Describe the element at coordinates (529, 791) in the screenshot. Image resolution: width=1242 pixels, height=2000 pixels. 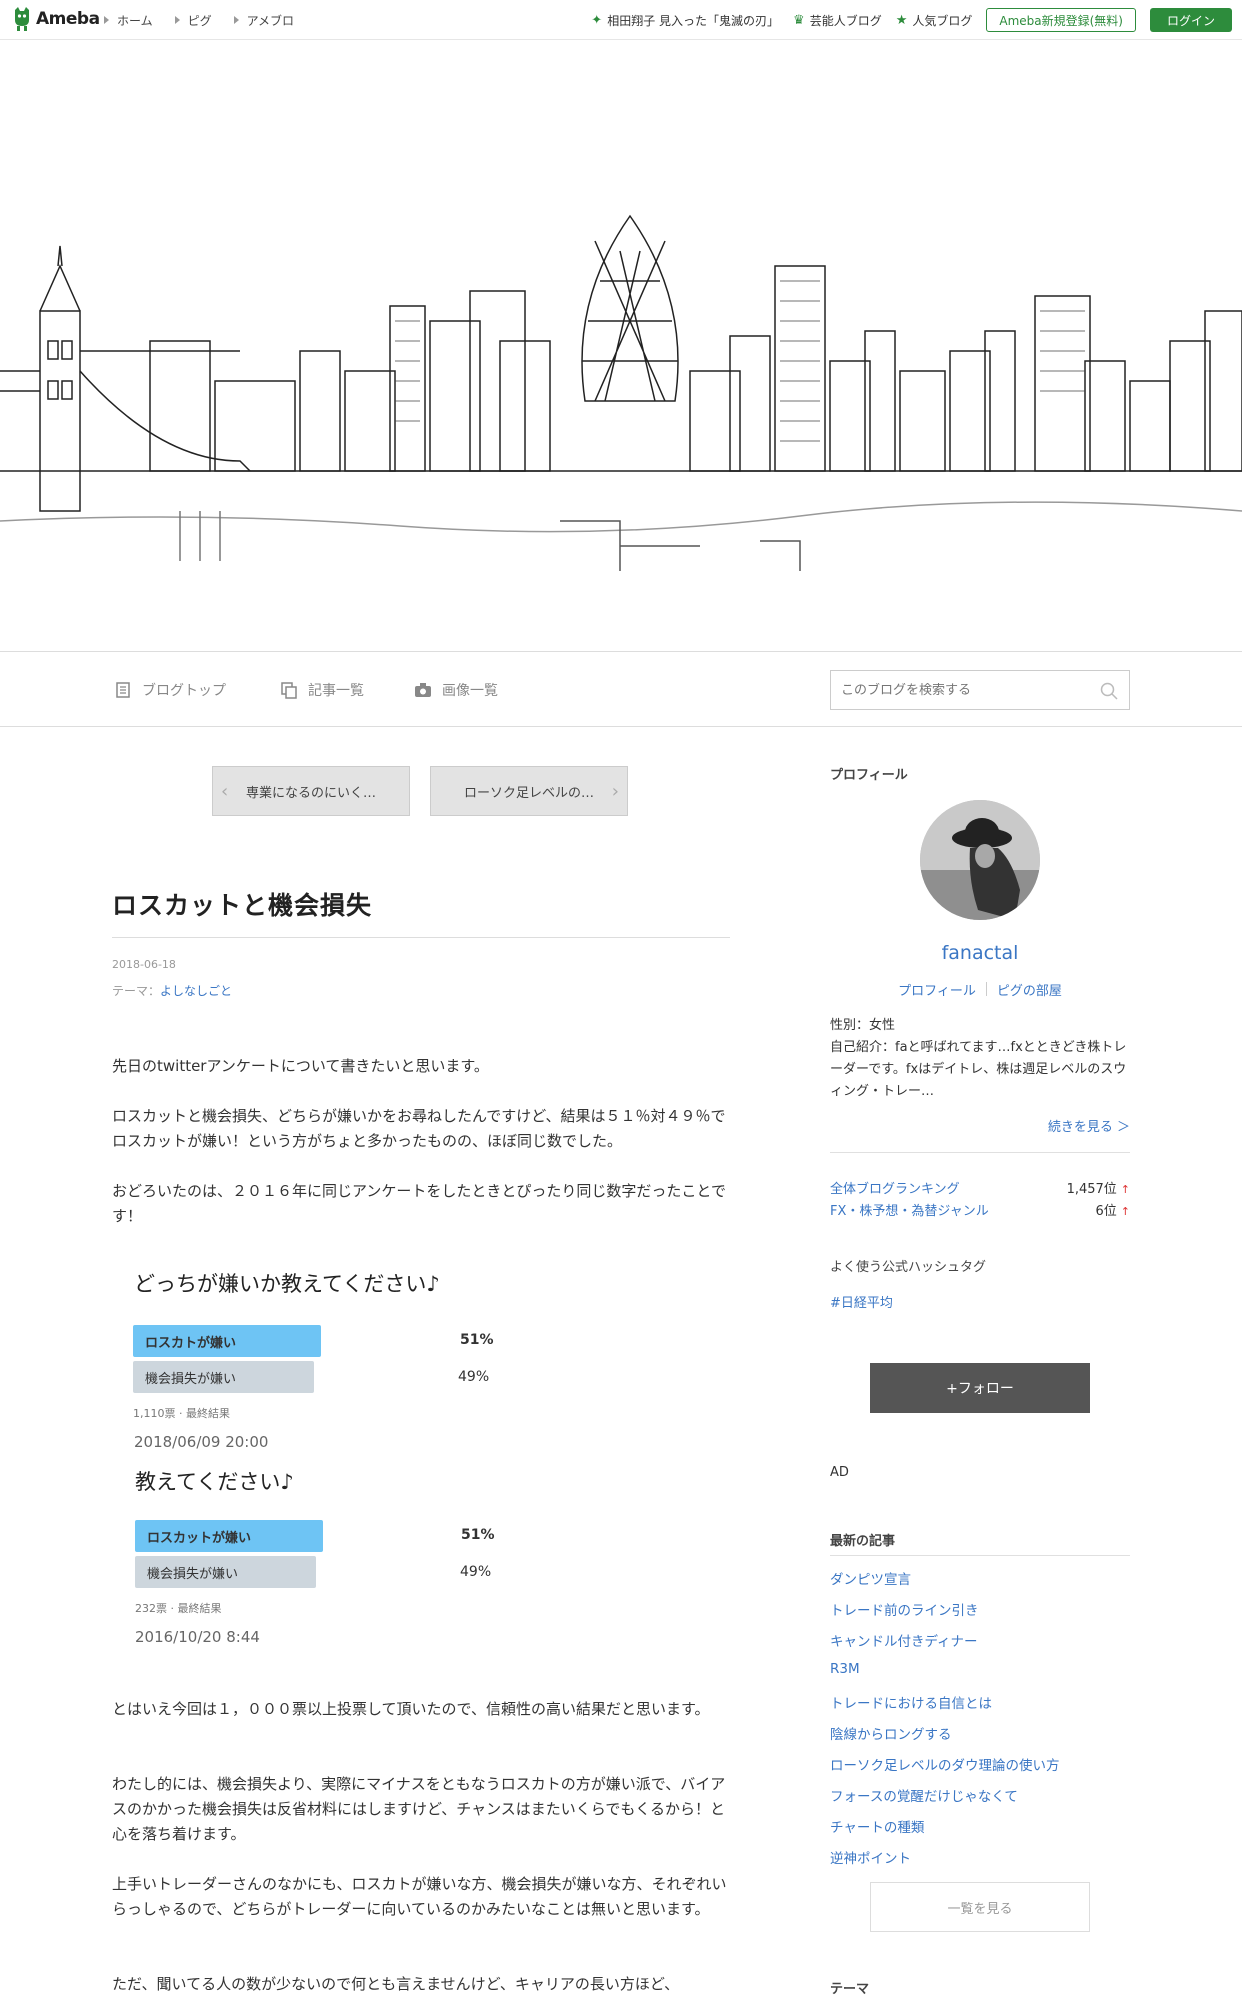
I see `next-article-button: ローソク足レベルの… ›` at that location.